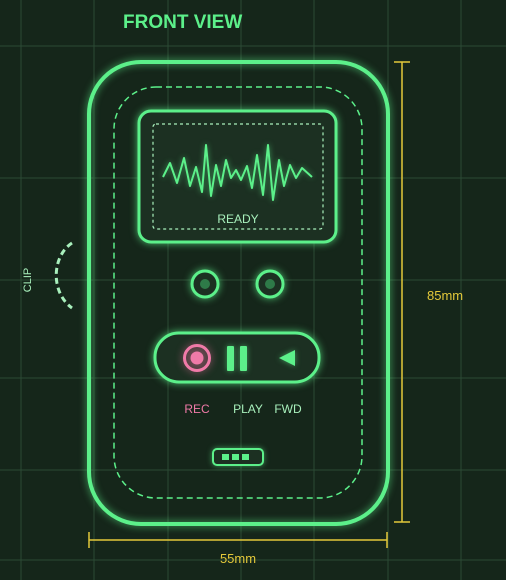 The width and height of the screenshot is (506, 580). I want to click on right-button-center-dot, so click(270, 284).